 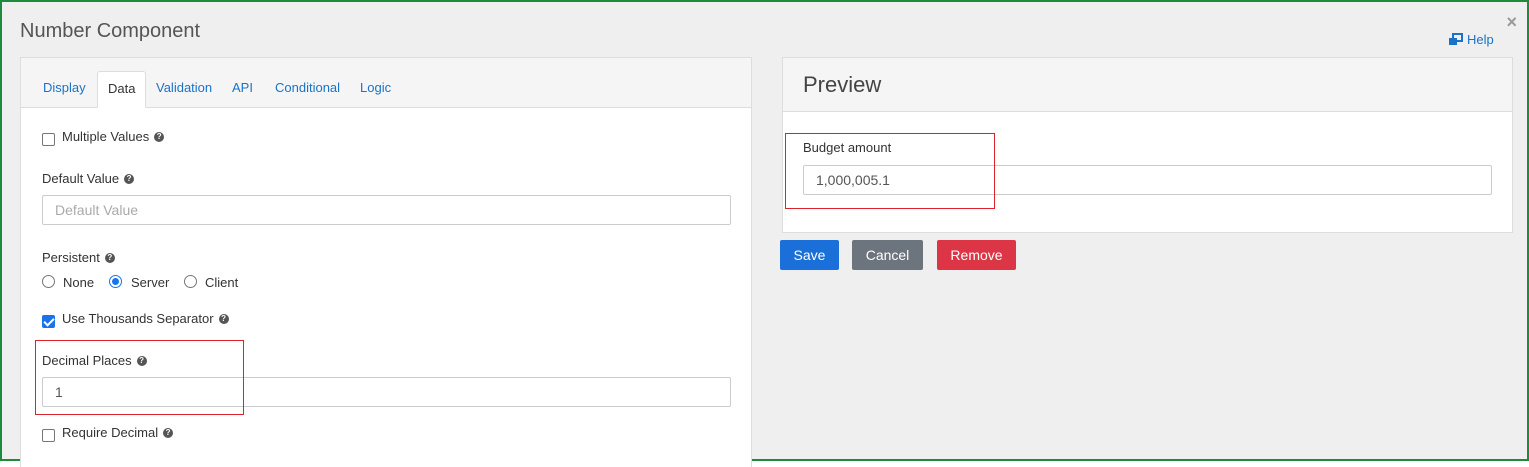 I want to click on preview-title: Preview, so click(x=842, y=84).